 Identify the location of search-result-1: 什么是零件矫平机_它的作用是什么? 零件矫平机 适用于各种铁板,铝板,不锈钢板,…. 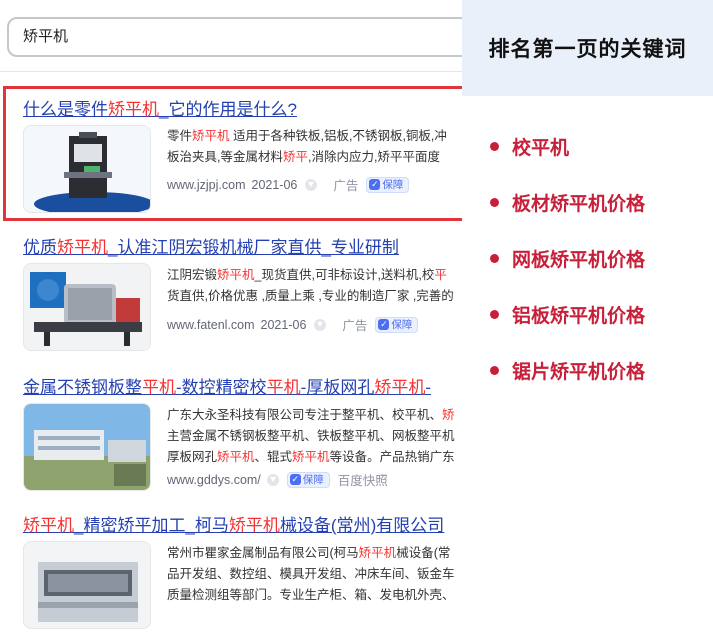
(231, 152).